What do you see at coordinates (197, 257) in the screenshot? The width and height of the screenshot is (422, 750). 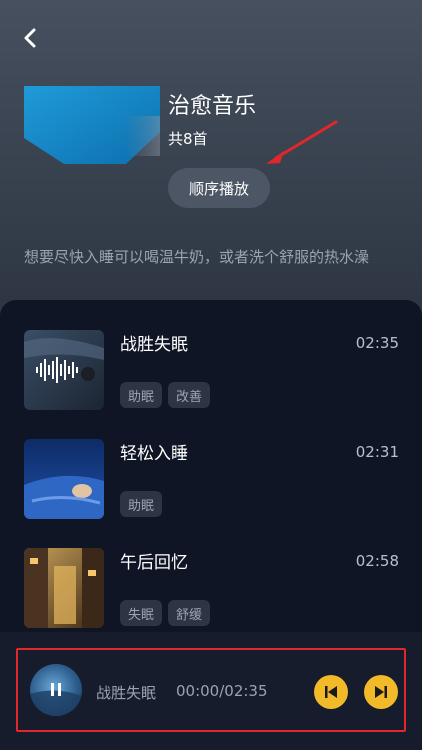 I see `album-description: 想要尽快入睡可以喝温牛奶，或者洗个舒服的热水澡` at bounding box center [197, 257].